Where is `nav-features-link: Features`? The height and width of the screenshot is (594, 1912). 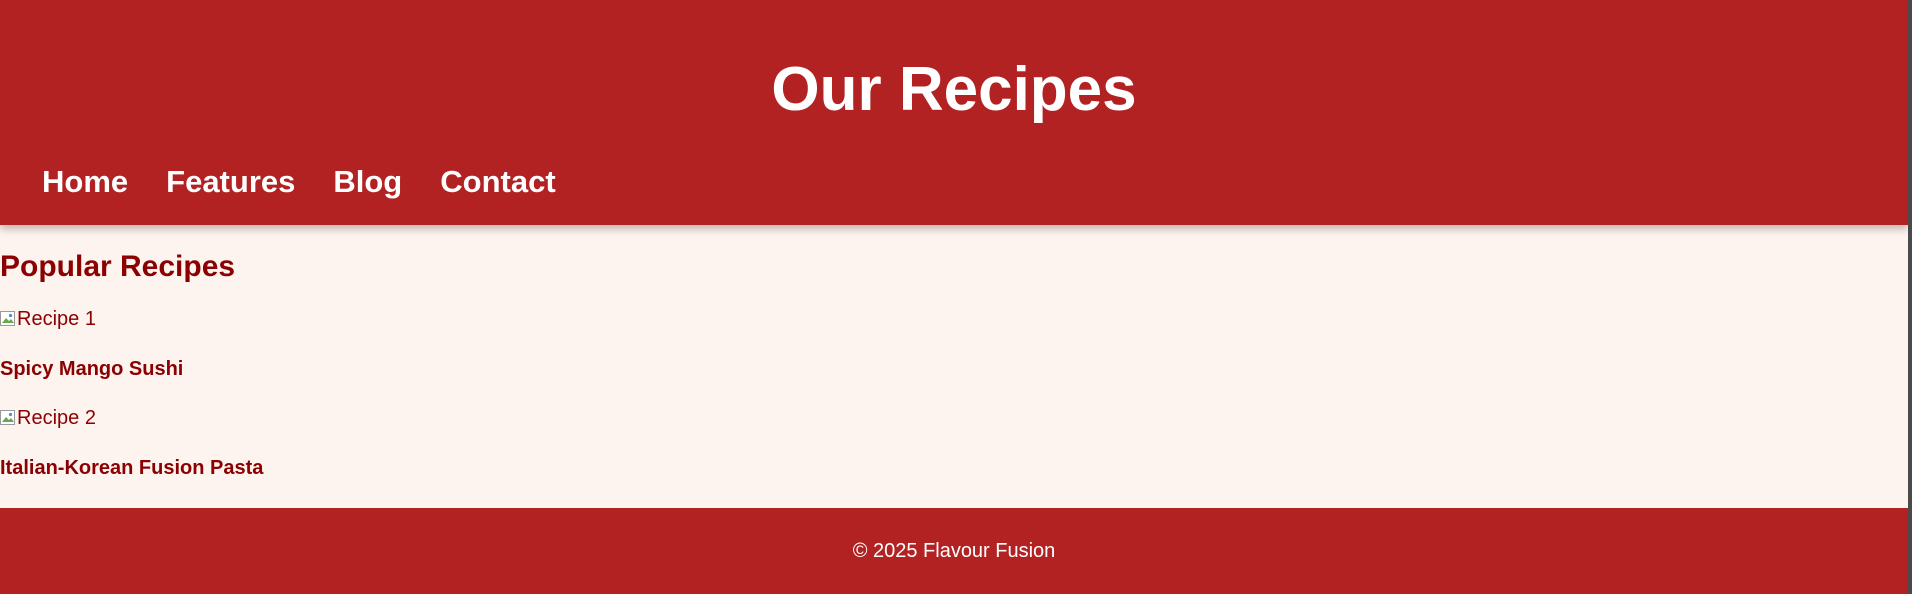 nav-features-link: Features is located at coordinates (230, 182).